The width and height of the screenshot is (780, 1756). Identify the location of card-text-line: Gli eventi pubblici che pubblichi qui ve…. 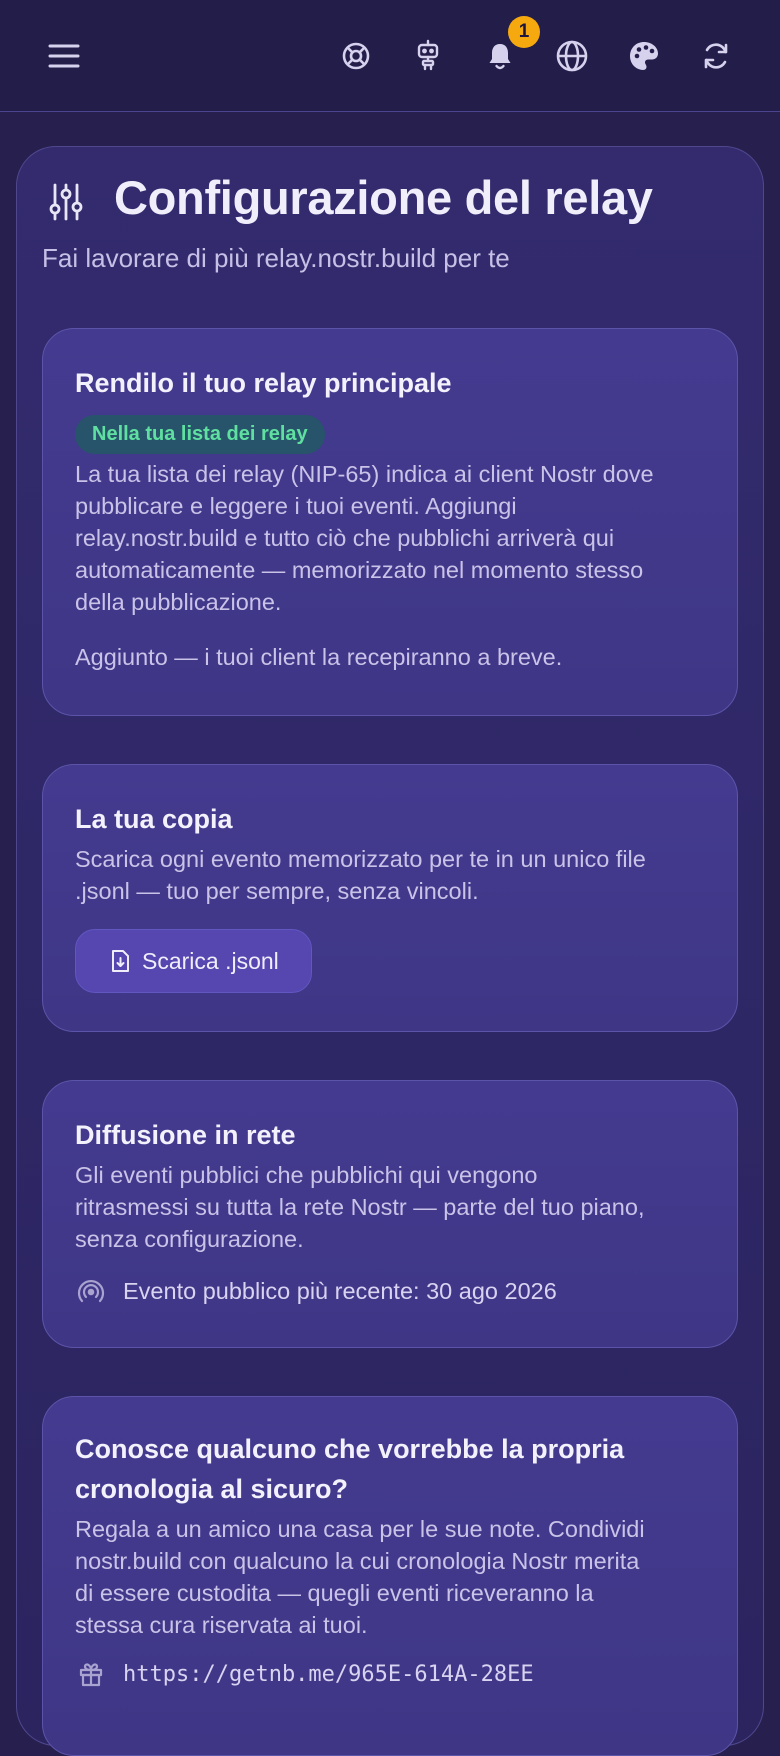
(306, 1175).